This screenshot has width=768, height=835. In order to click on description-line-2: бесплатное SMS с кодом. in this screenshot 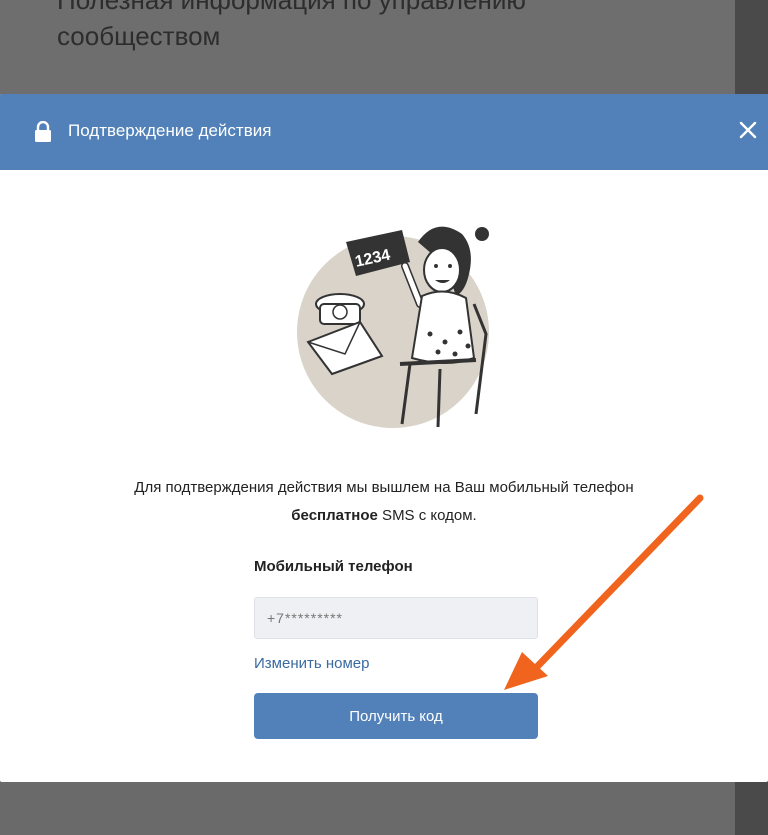, I will do `click(384, 516)`.